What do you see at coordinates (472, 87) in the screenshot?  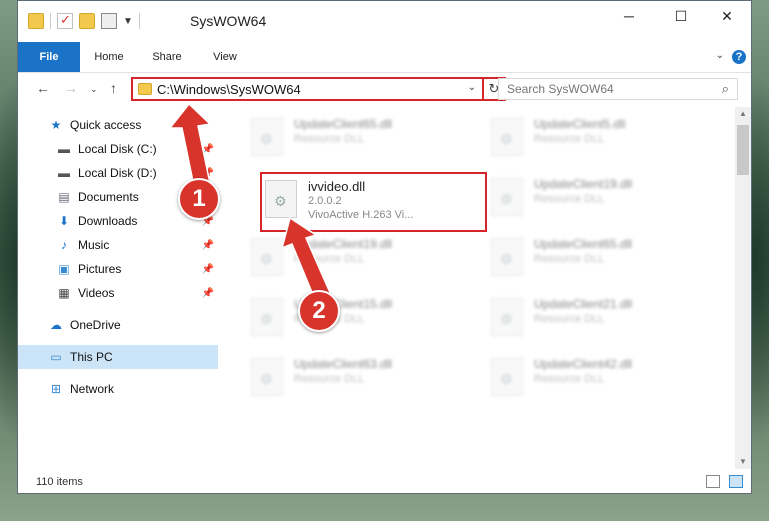 I see `address-dropdown-chevron-icon: ⌄` at bounding box center [472, 87].